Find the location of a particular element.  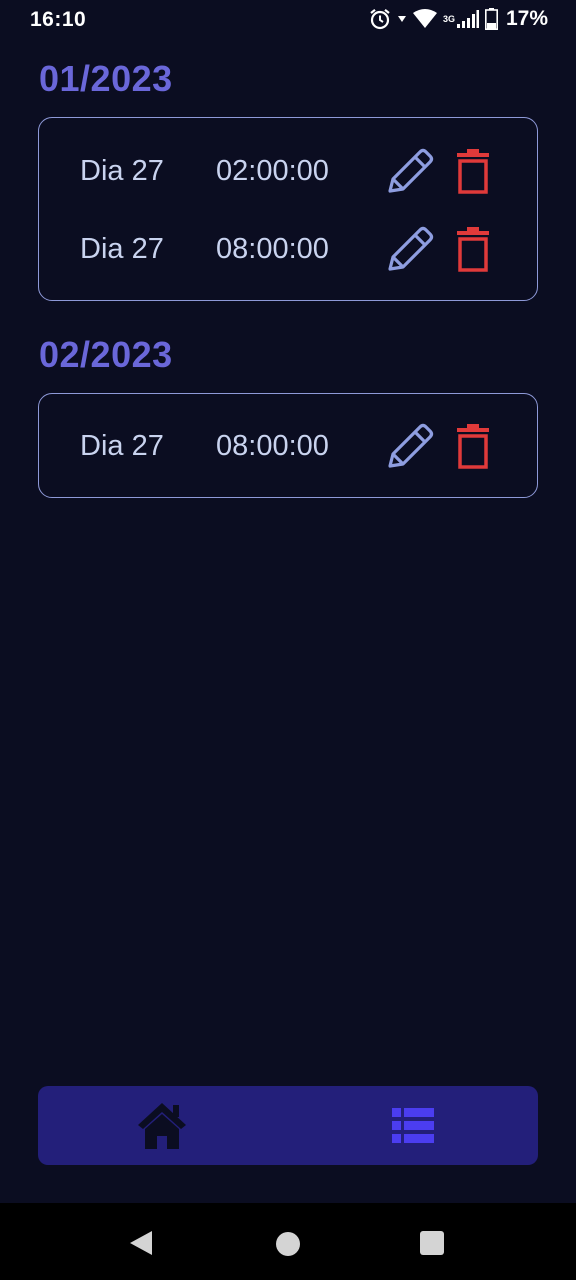

nav-list-button is located at coordinates (413, 1126).